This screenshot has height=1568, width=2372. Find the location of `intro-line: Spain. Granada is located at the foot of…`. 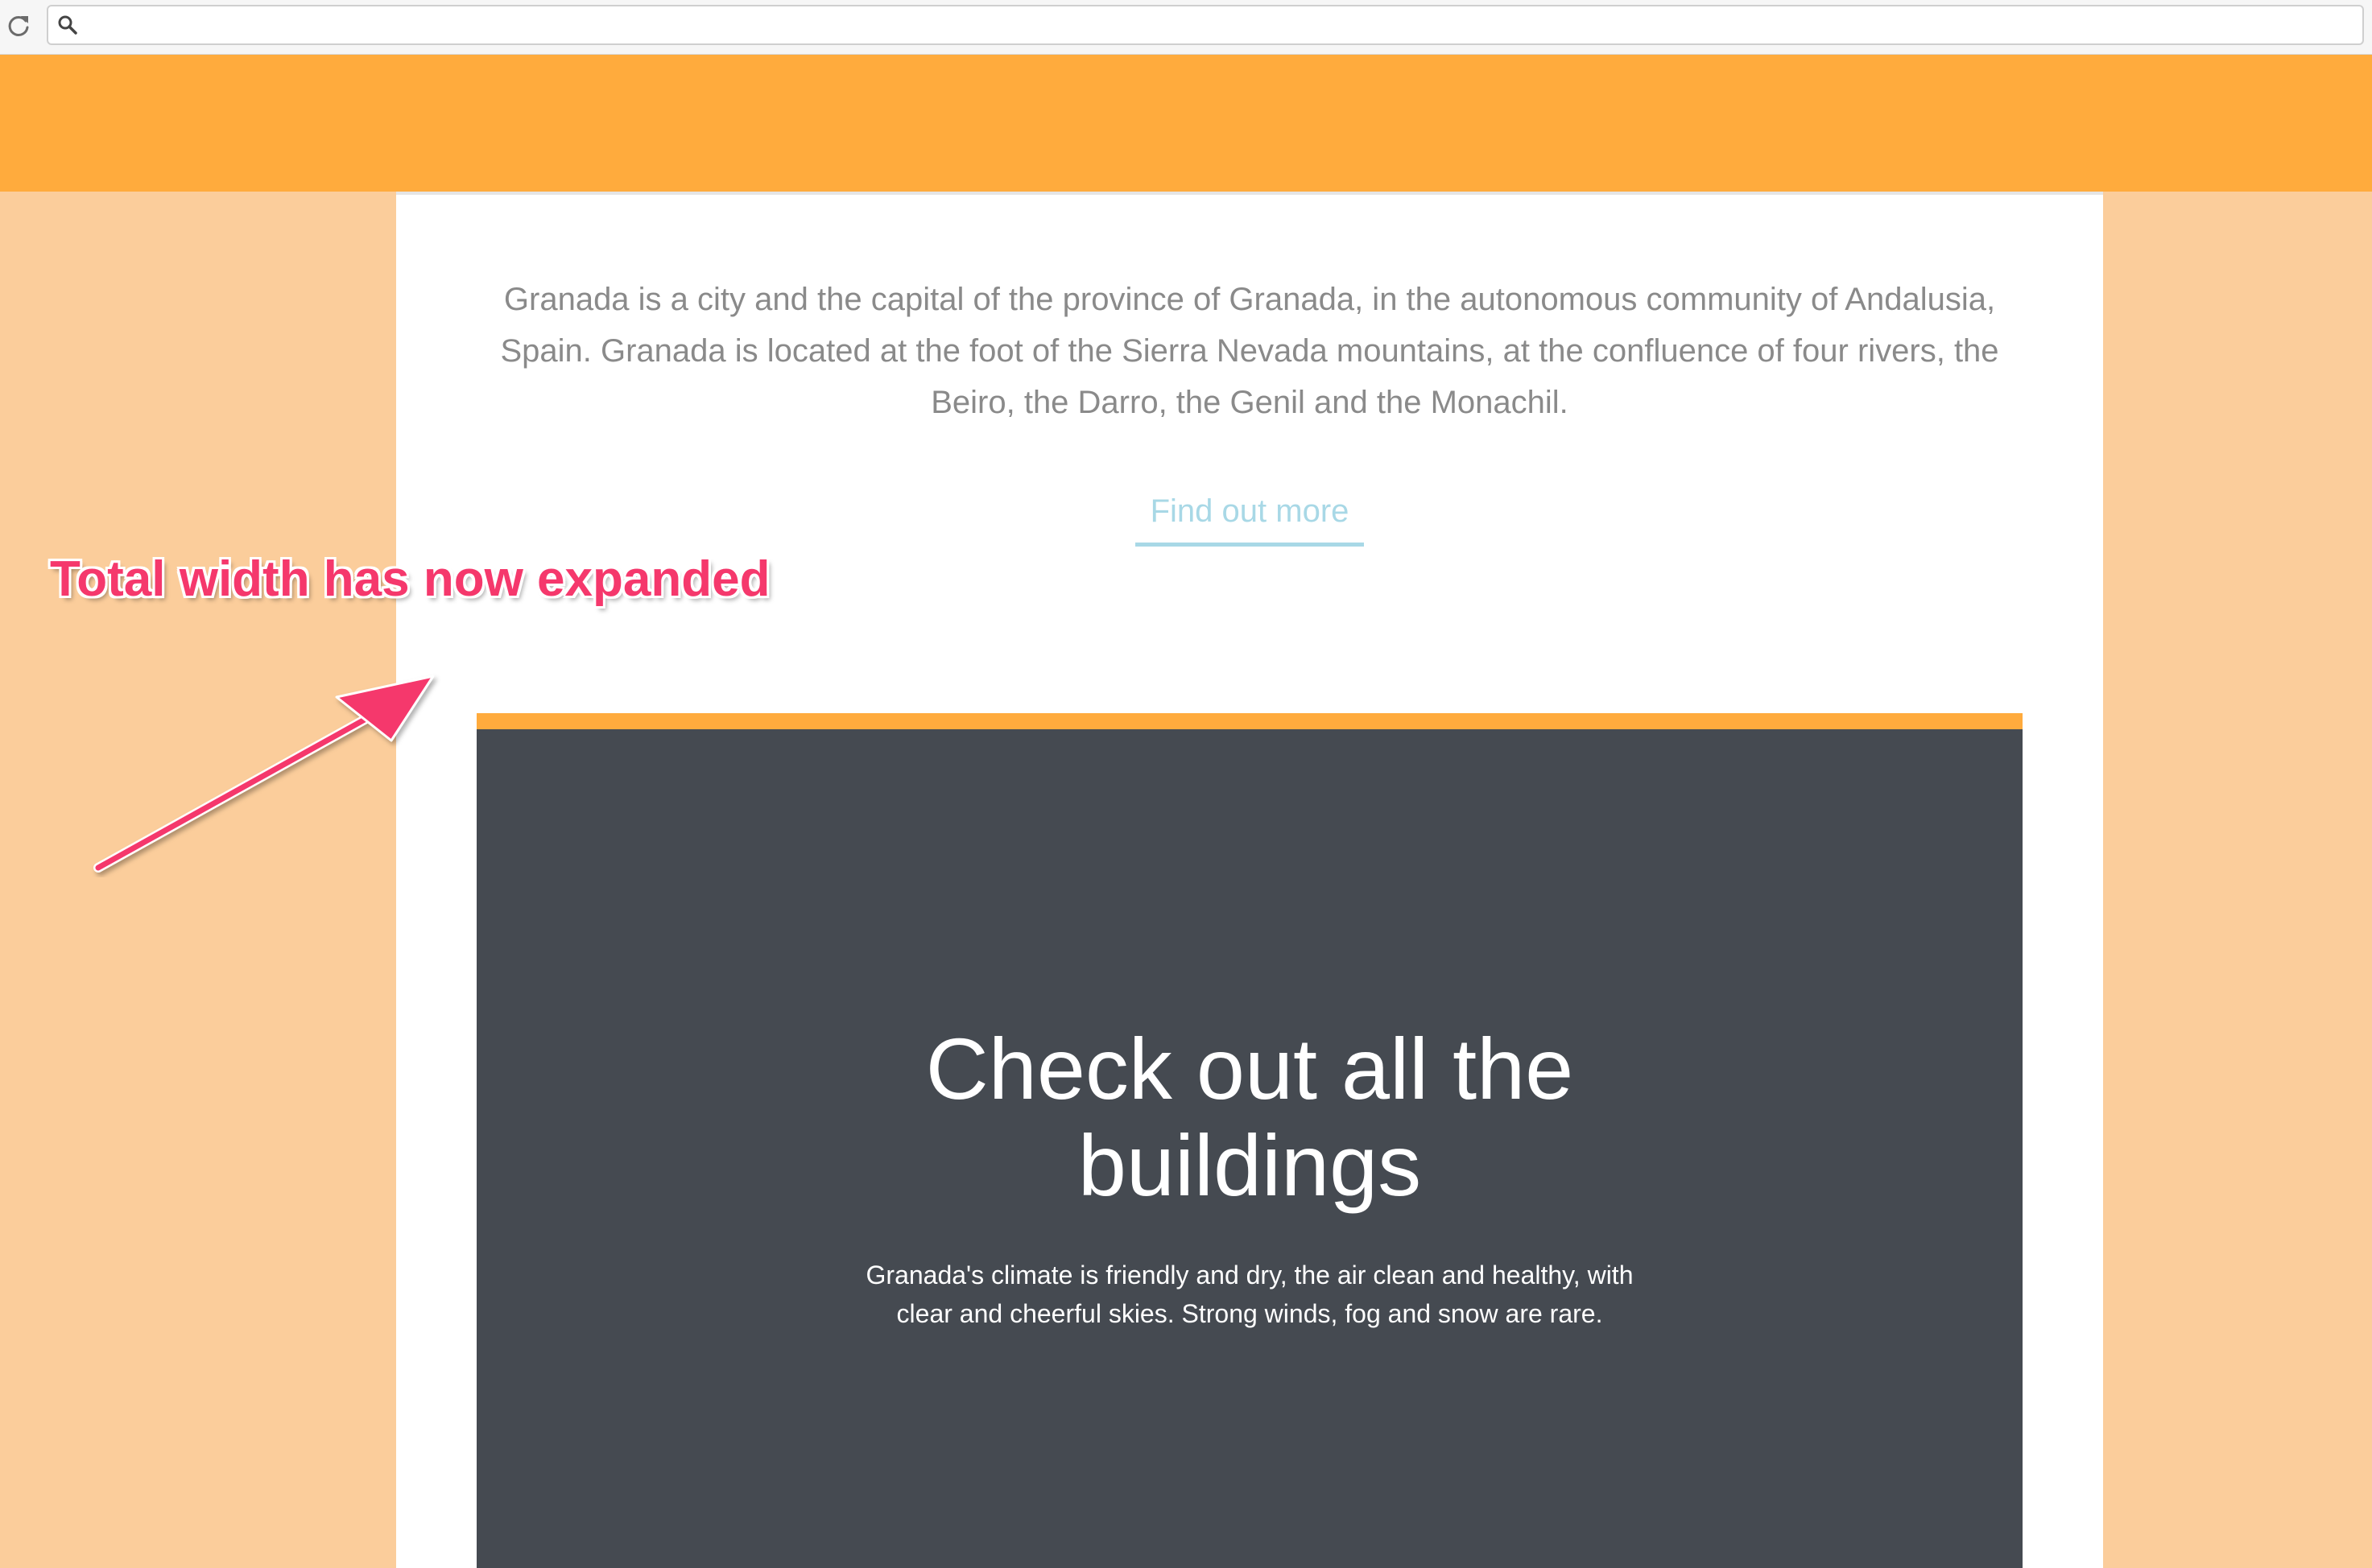

intro-line: Spain. Granada is located at the foot of… is located at coordinates (1250, 351).